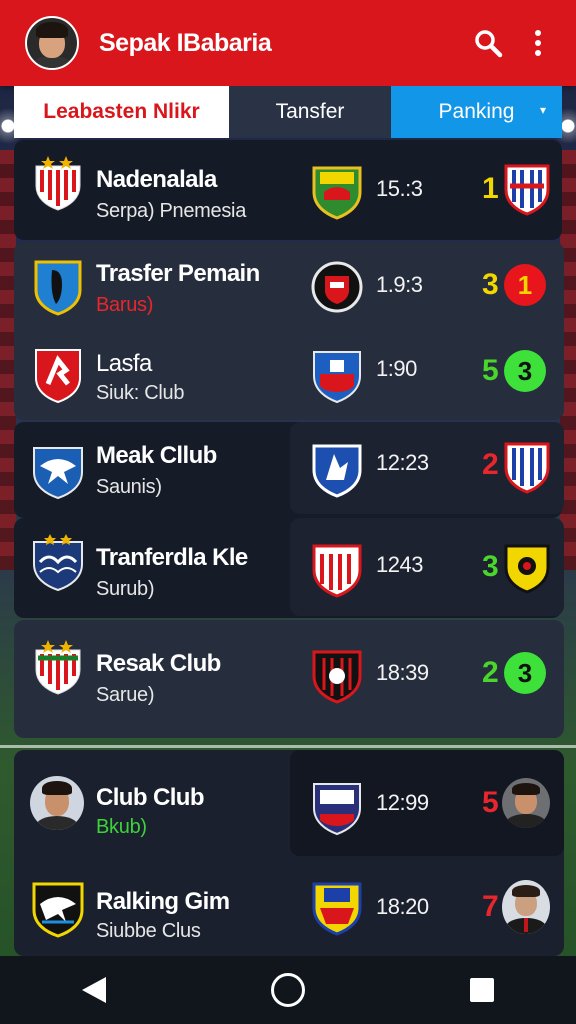 This screenshot has height=1024, width=576. Describe the element at coordinates (525, 285) in the screenshot. I see `rank-badge: 1` at that location.